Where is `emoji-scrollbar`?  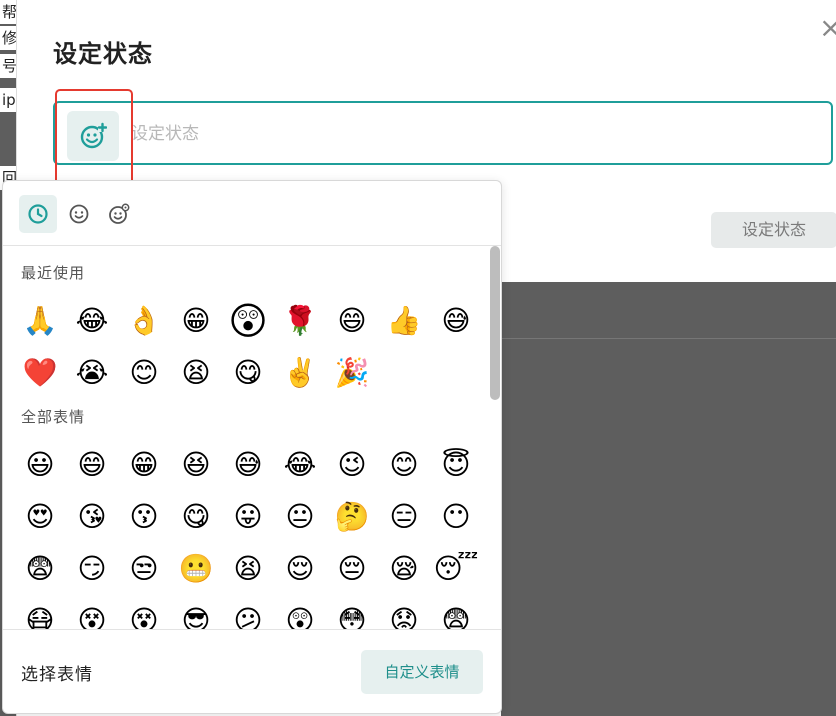
emoji-scrollbar is located at coordinates (495, 437).